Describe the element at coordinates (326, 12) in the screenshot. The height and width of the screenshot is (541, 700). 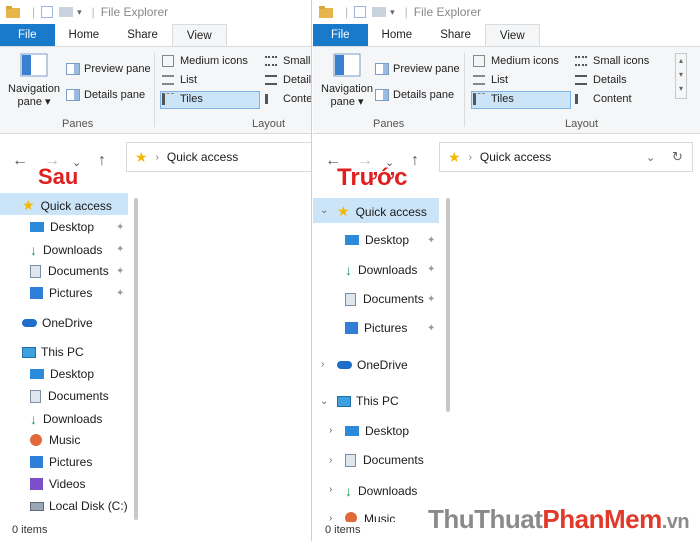
I see `folder-icon` at that location.